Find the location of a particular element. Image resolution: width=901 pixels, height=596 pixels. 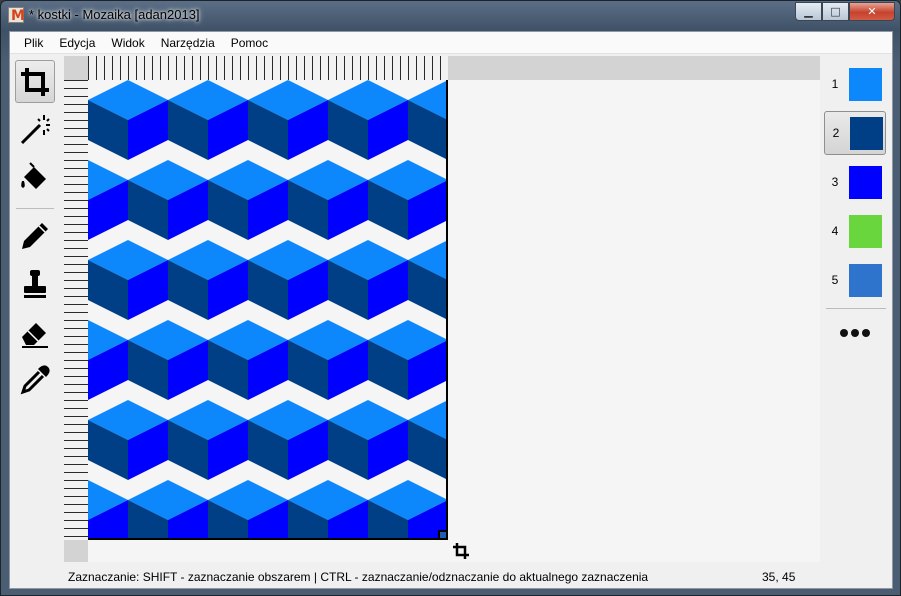

eraser-tool-button is located at coordinates (35, 331).